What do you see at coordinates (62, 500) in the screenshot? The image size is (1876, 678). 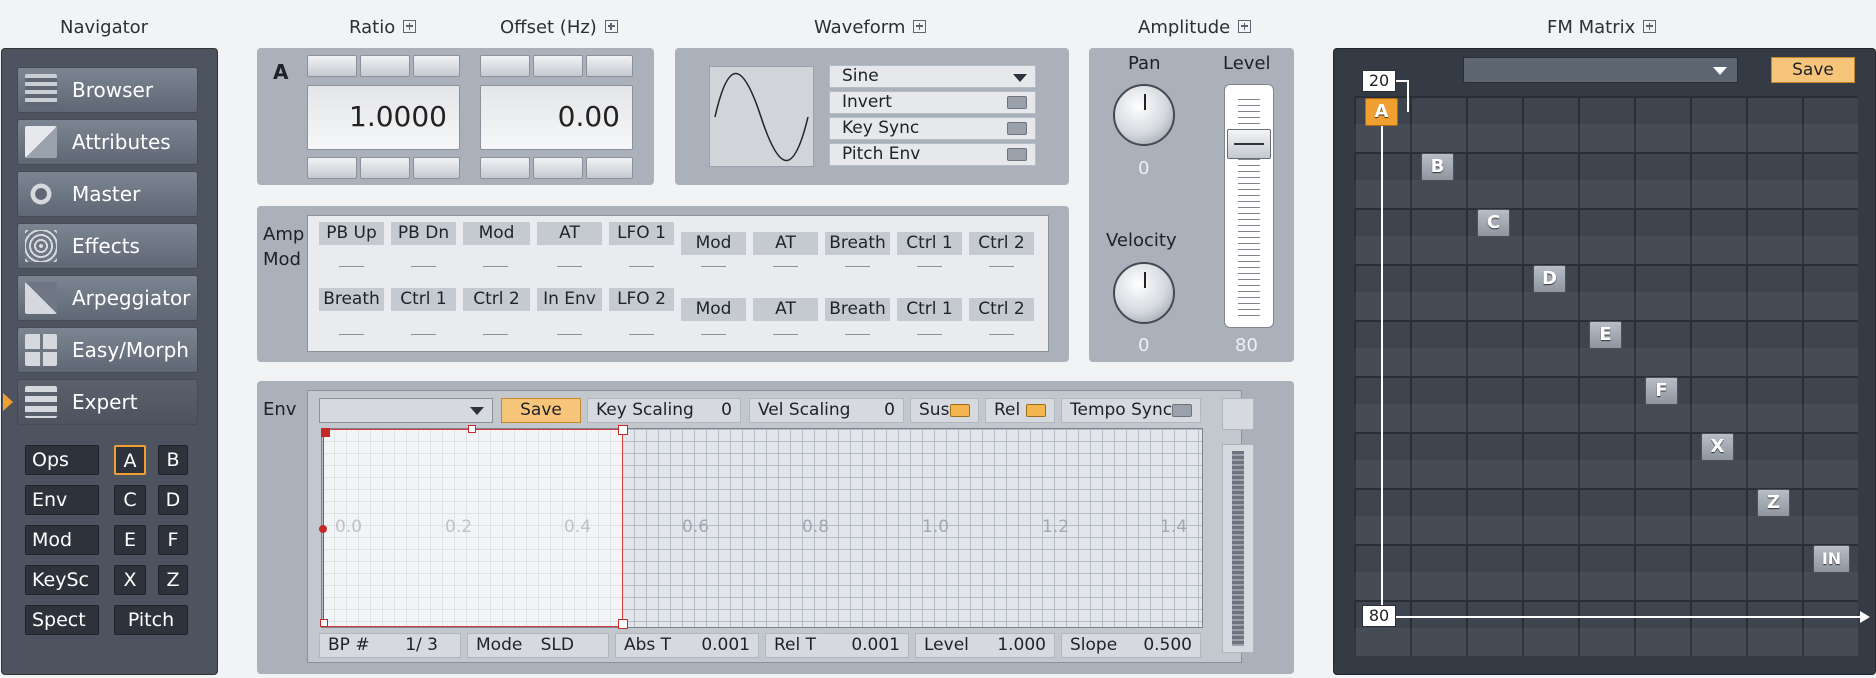 I see `tab-env: Env` at bounding box center [62, 500].